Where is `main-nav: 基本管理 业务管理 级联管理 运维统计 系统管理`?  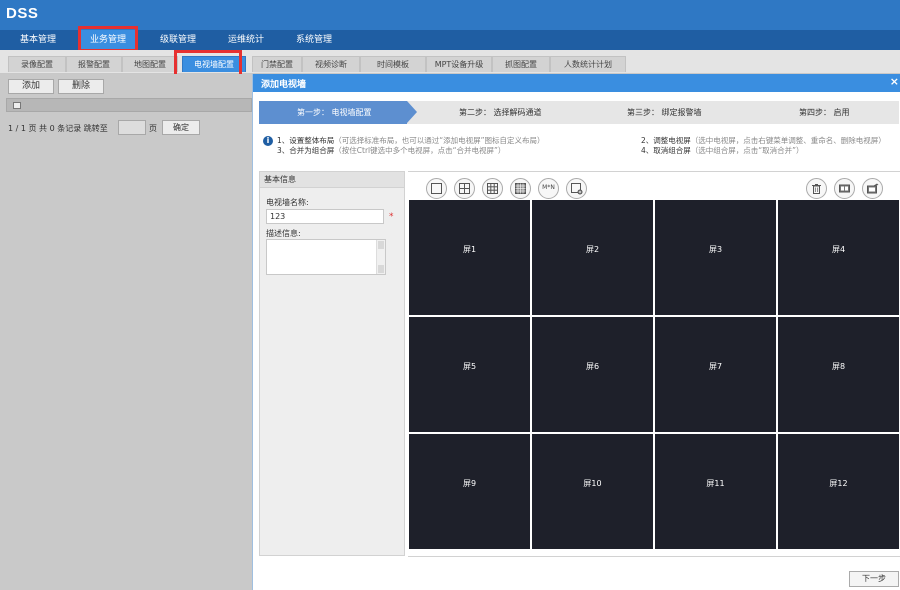
main-nav: 基本管理 业务管理 级联管理 运维统计 系统管理 is located at coordinates (450, 40).